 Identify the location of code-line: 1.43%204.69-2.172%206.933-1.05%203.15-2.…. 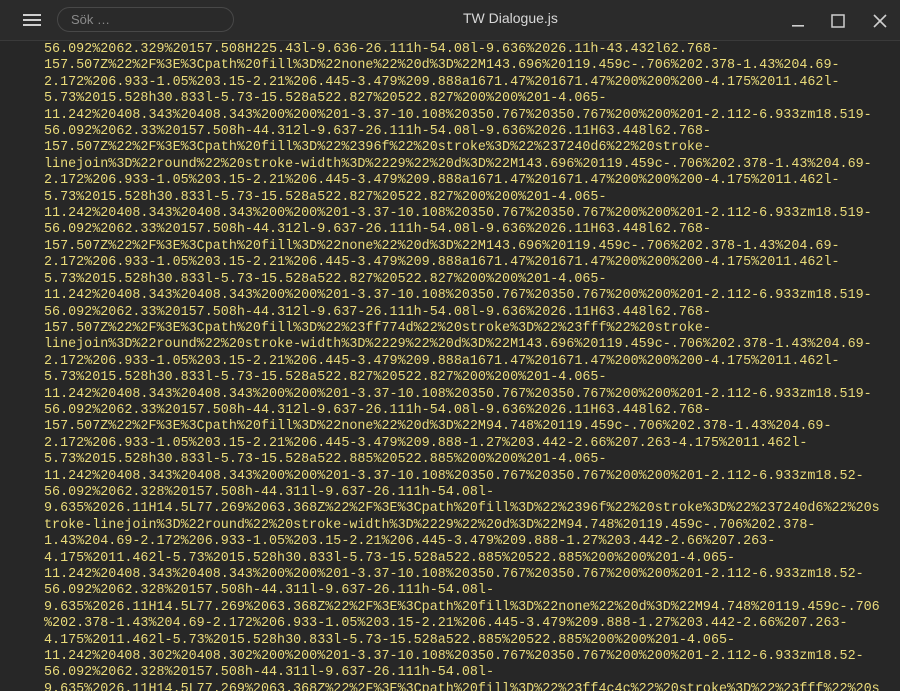
(410, 542).